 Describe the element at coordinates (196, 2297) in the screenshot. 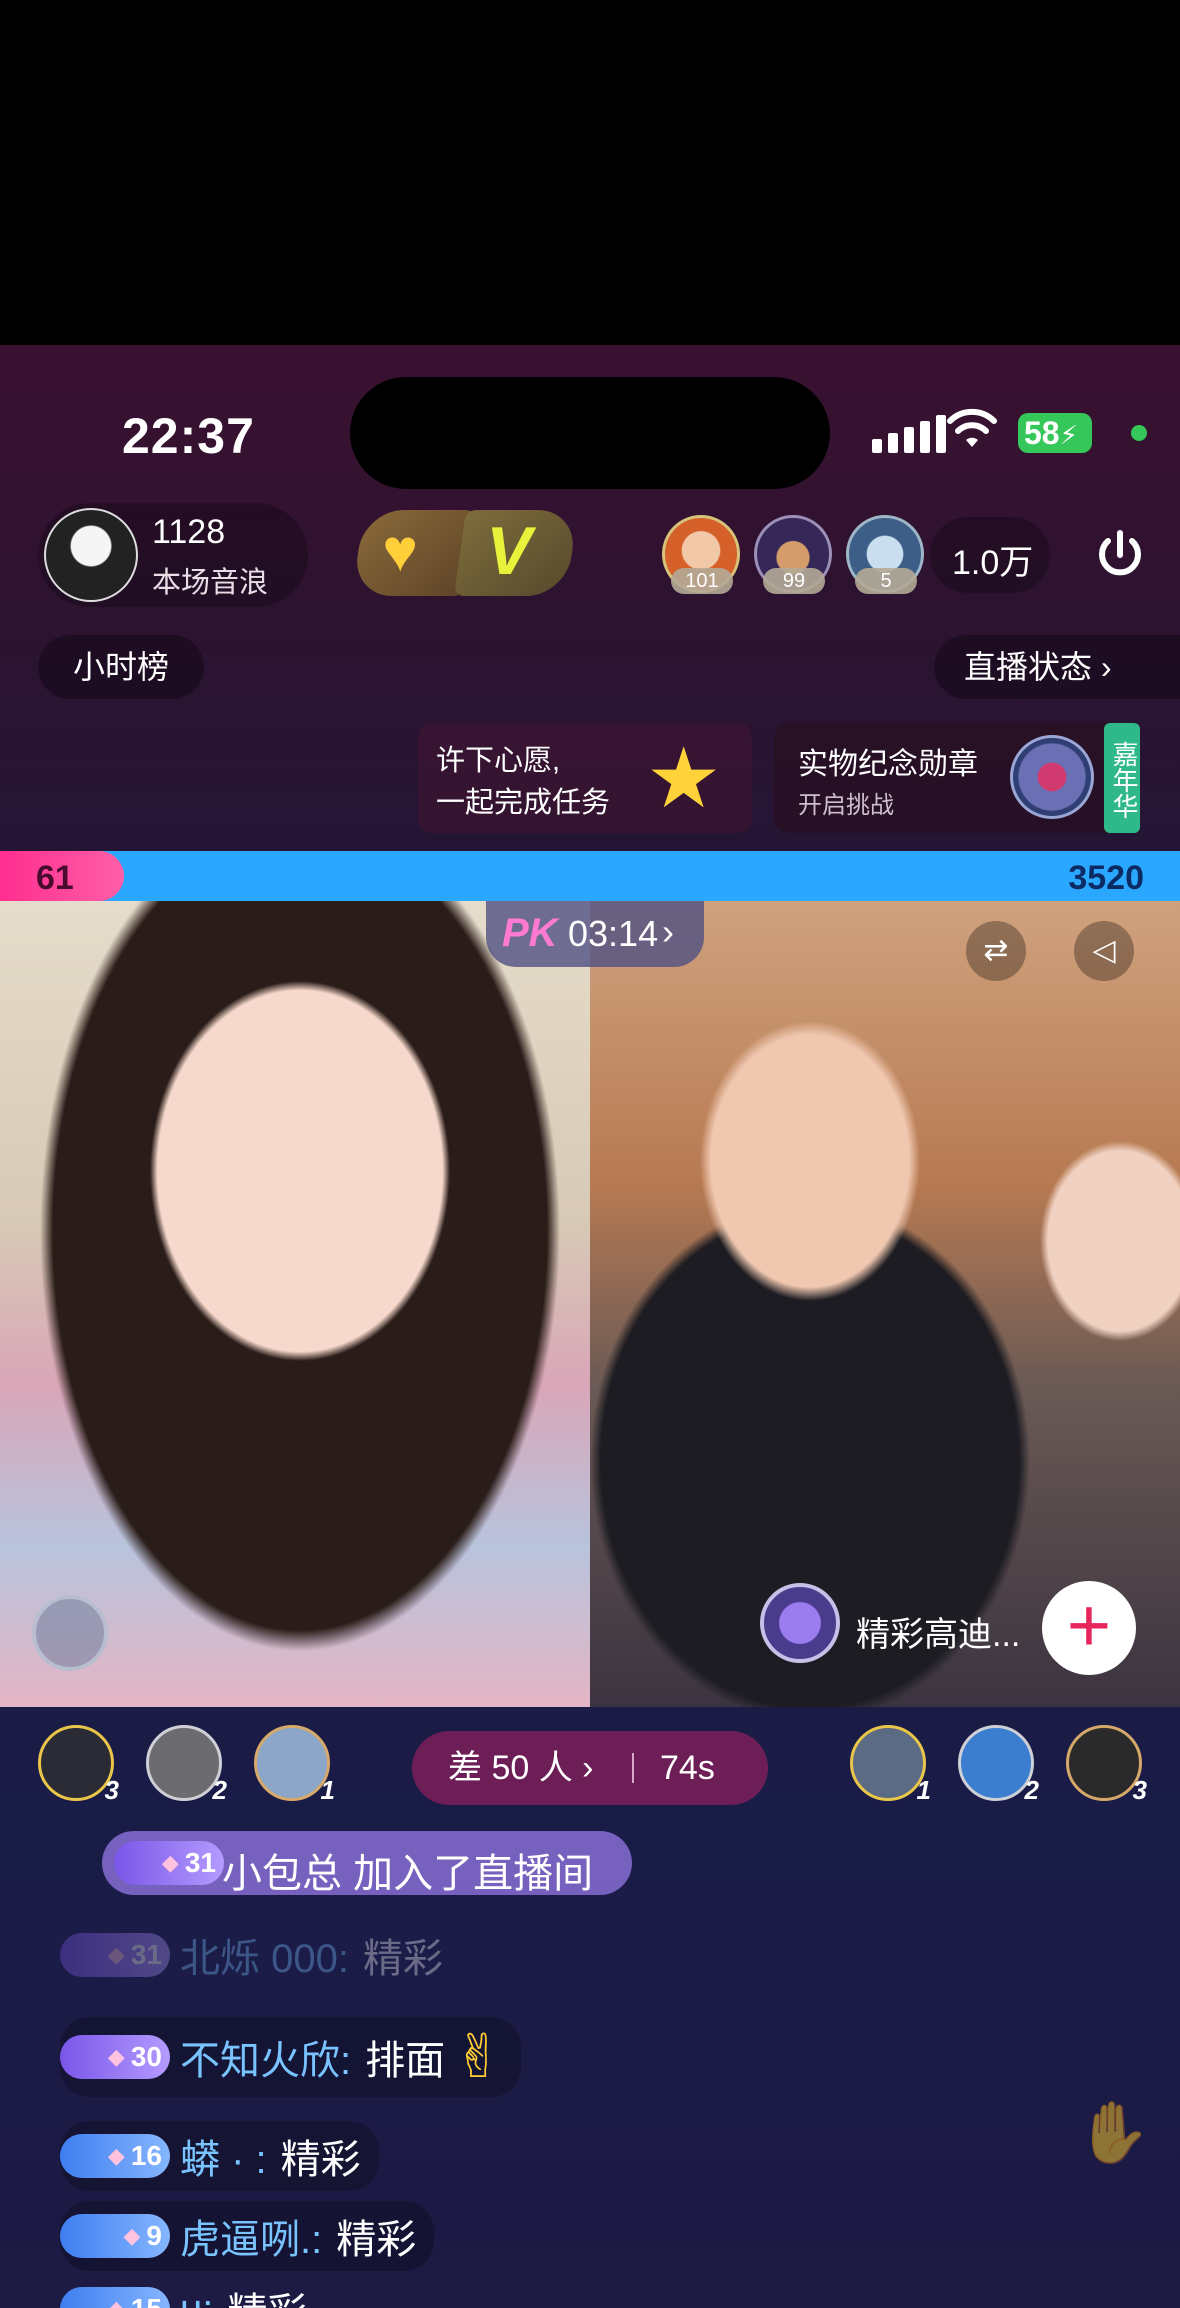

I see `chat-username: ụ:` at that location.